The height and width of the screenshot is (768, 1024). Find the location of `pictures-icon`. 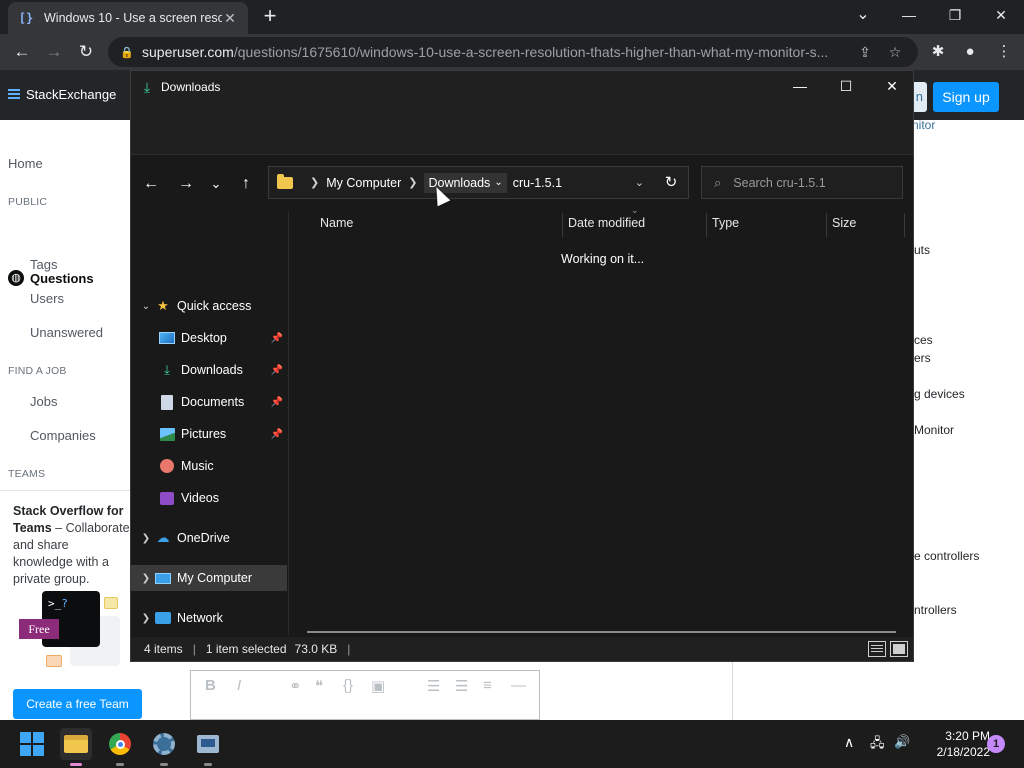

pictures-icon is located at coordinates (167, 434).